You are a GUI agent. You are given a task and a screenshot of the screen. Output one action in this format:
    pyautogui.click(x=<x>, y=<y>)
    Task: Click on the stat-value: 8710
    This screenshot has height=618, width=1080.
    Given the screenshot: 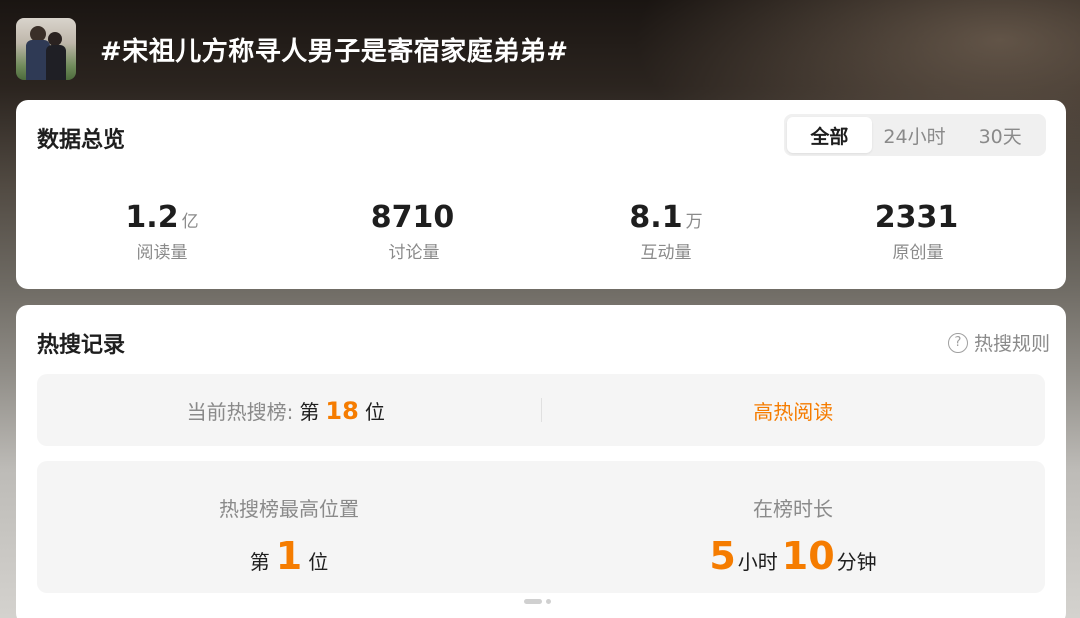 What is the action you would take?
    pyautogui.click(x=414, y=218)
    